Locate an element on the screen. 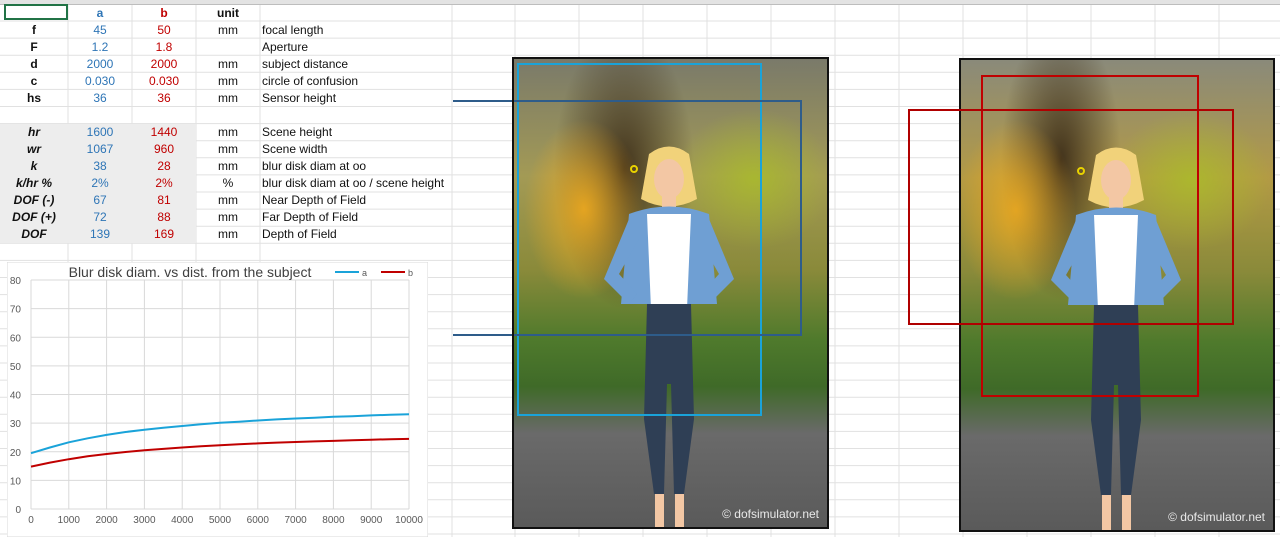  y-tick-label: 30 is located at coordinates (16, 424).